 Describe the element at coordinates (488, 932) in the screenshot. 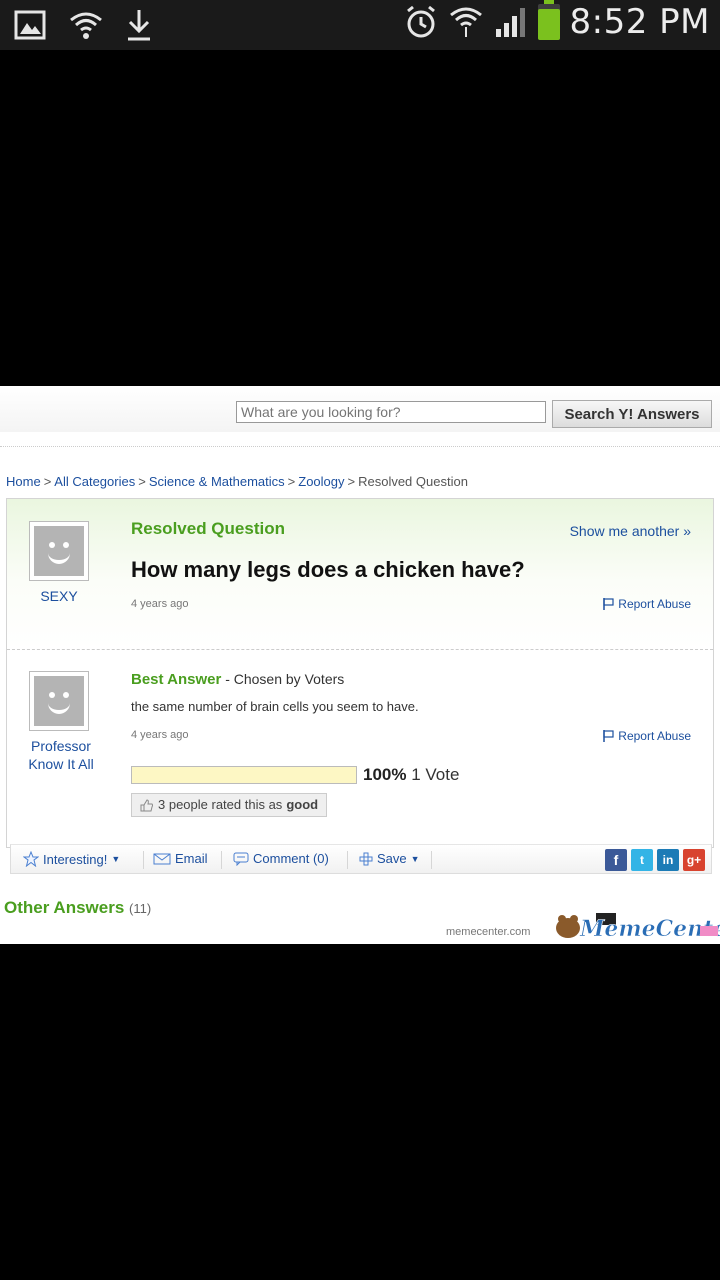

I see `watermark-site: memecenter.com` at that location.